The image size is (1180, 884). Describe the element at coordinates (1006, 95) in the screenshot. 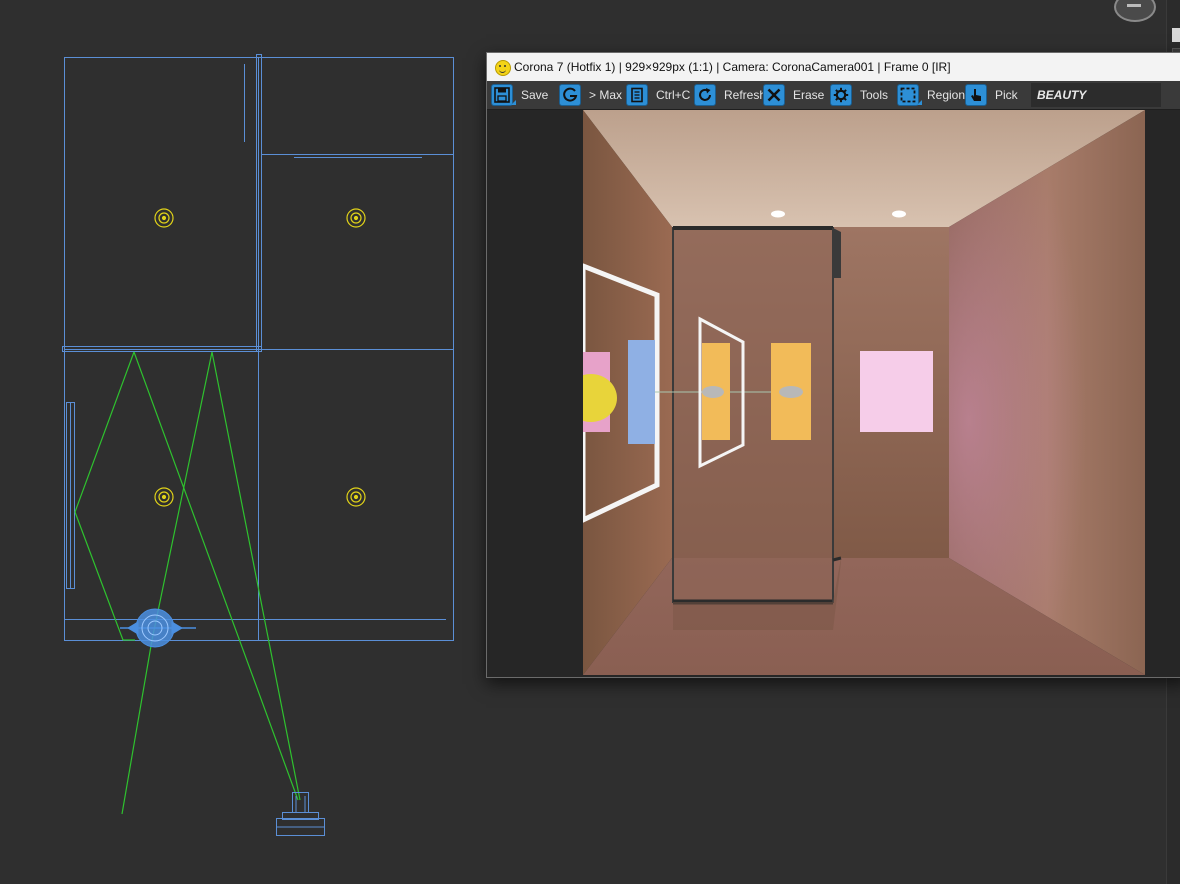

I see `pick-label: Pick` at that location.